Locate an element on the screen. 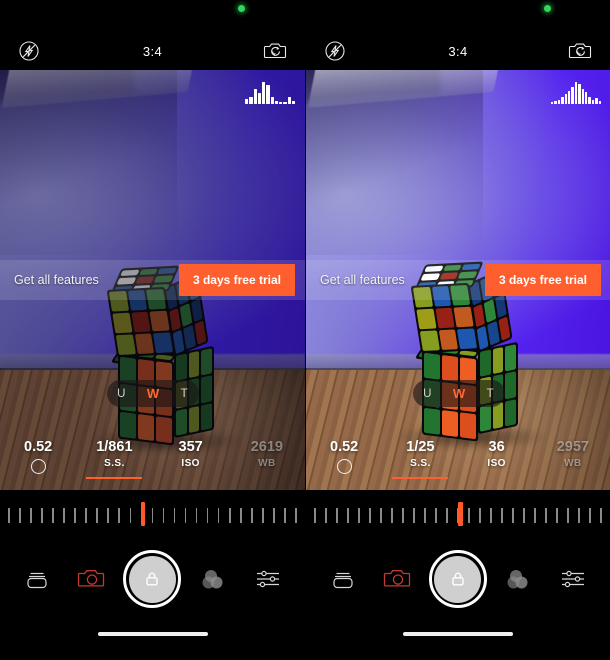 The height and width of the screenshot is (660, 610). parameter-dial-right is located at coordinates (458, 515).